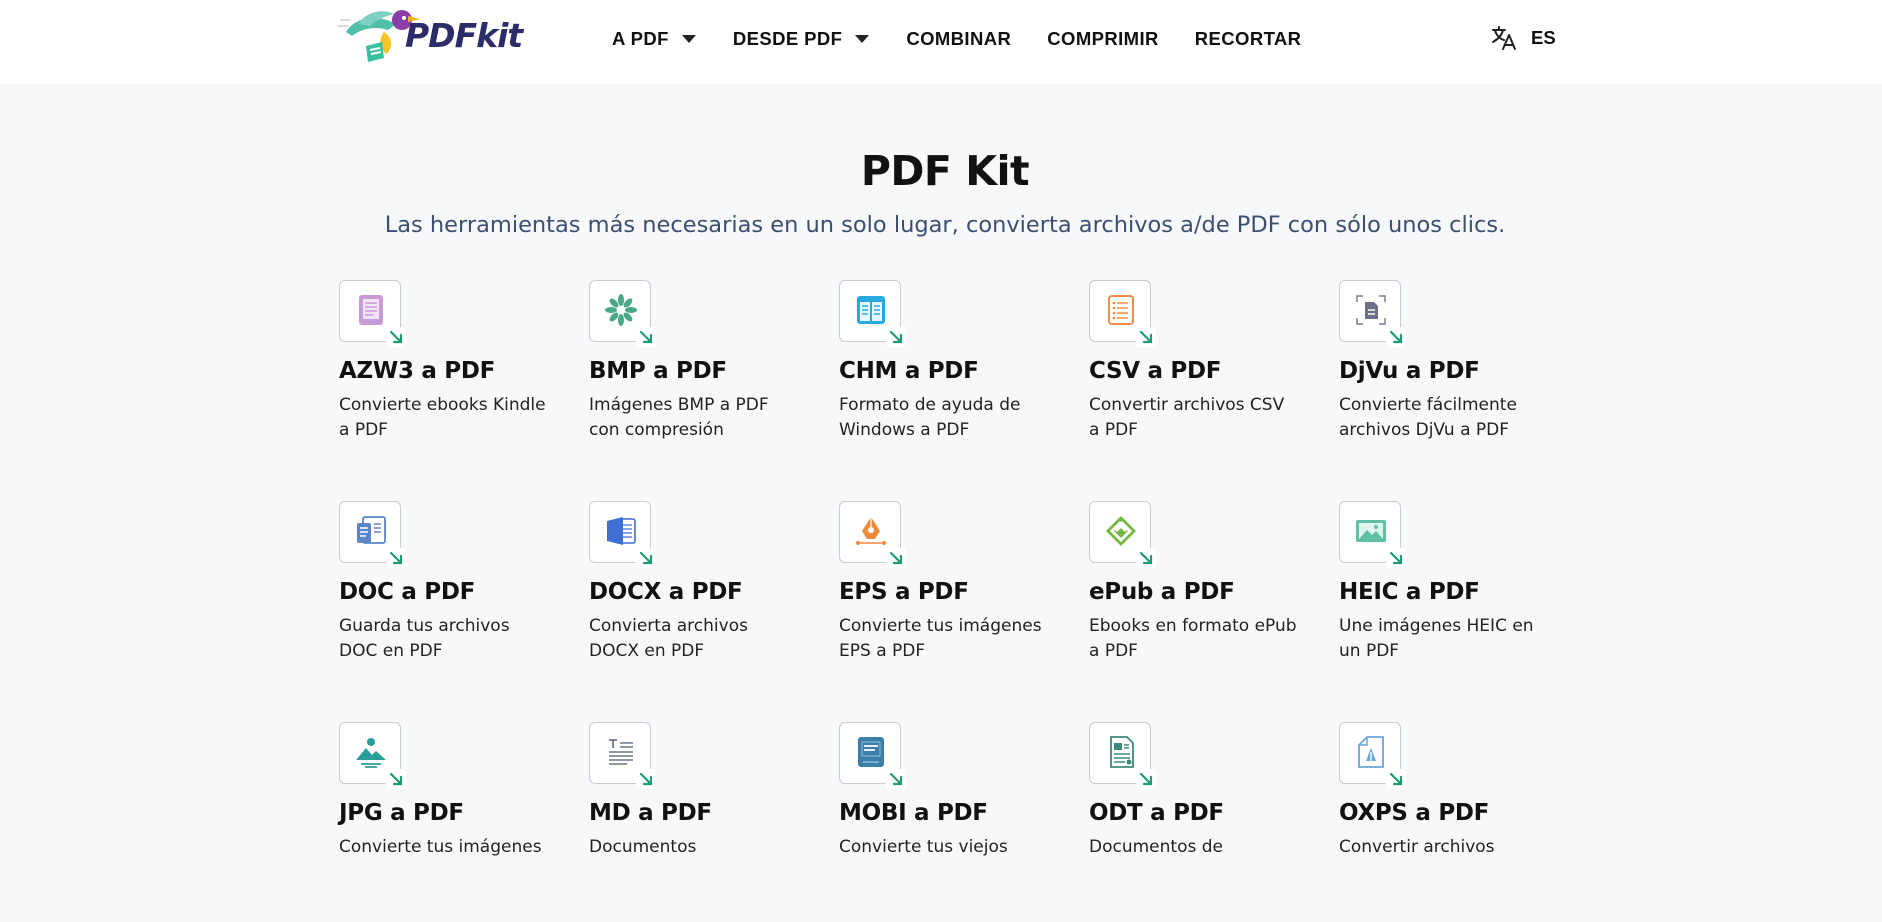  What do you see at coordinates (1371, 531) in the screenshot?
I see `heic-icon` at bounding box center [1371, 531].